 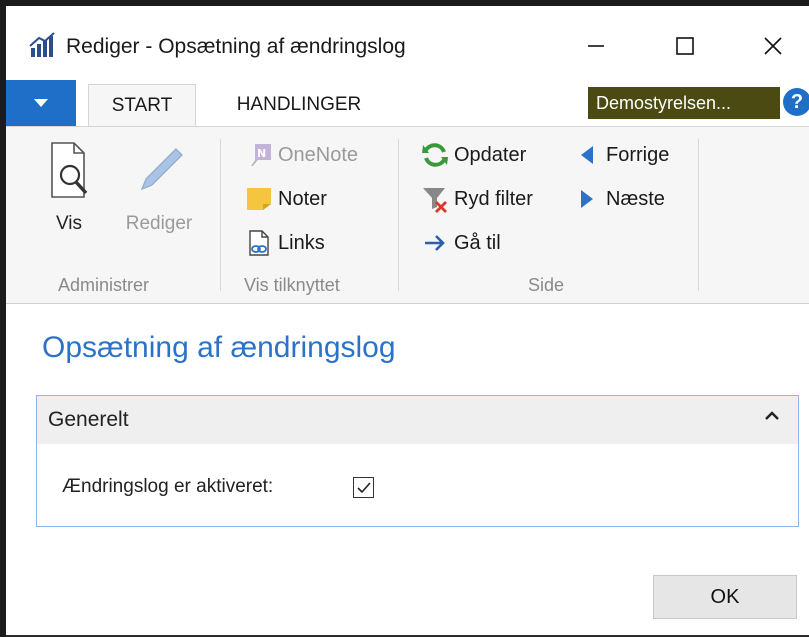 I want to click on arrow-right-icon, so click(x=435, y=243).